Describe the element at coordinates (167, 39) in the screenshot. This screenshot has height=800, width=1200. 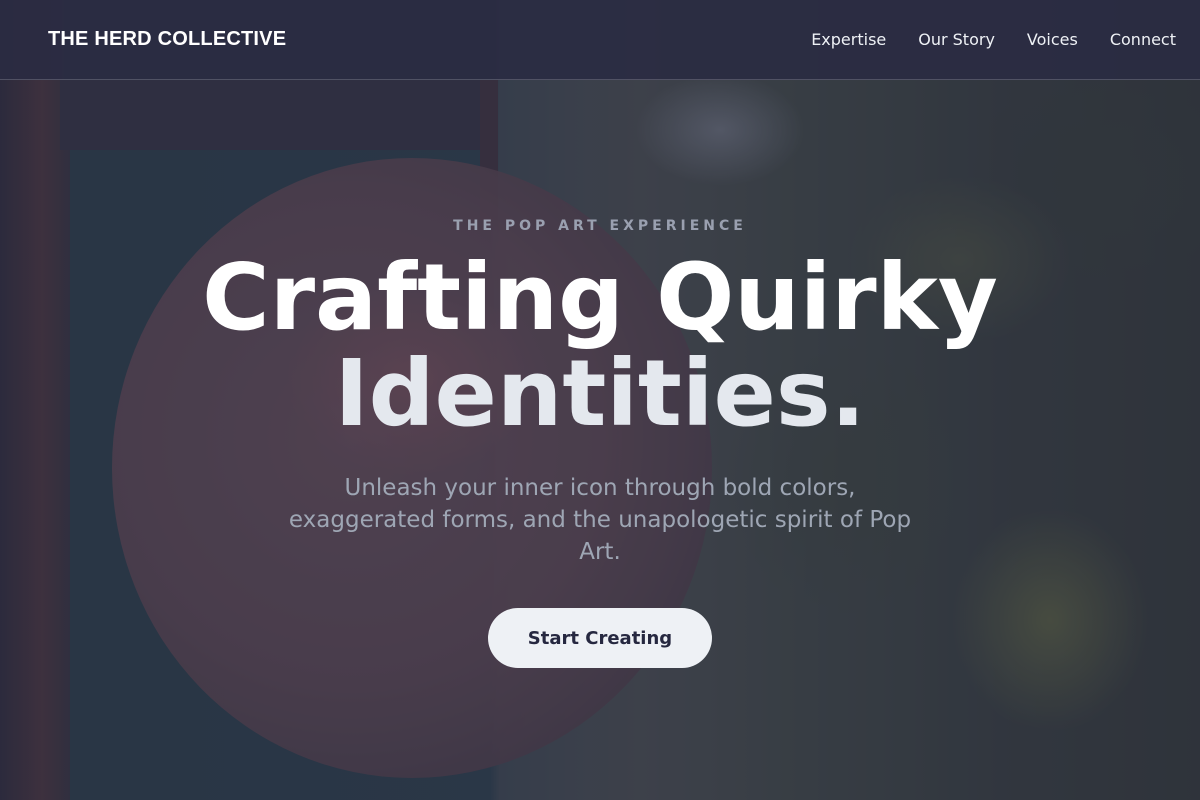
I see `brand-logo-text: THE HERD COLLECTIVE` at that location.